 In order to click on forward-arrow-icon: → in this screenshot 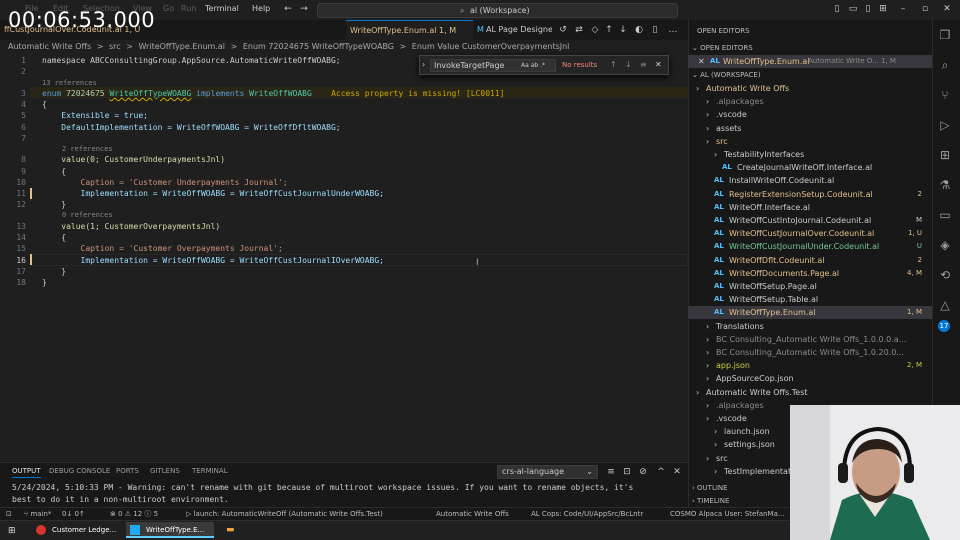, I will do `click(304, 9)`.